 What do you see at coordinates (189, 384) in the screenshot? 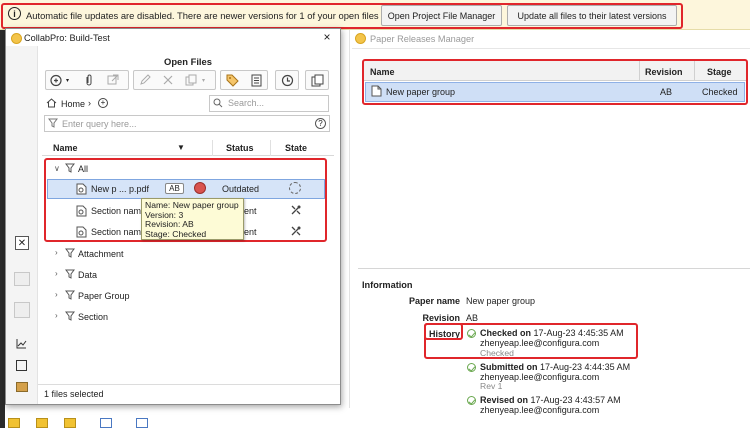
I see `status-divider` at bounding box center [189, 384].